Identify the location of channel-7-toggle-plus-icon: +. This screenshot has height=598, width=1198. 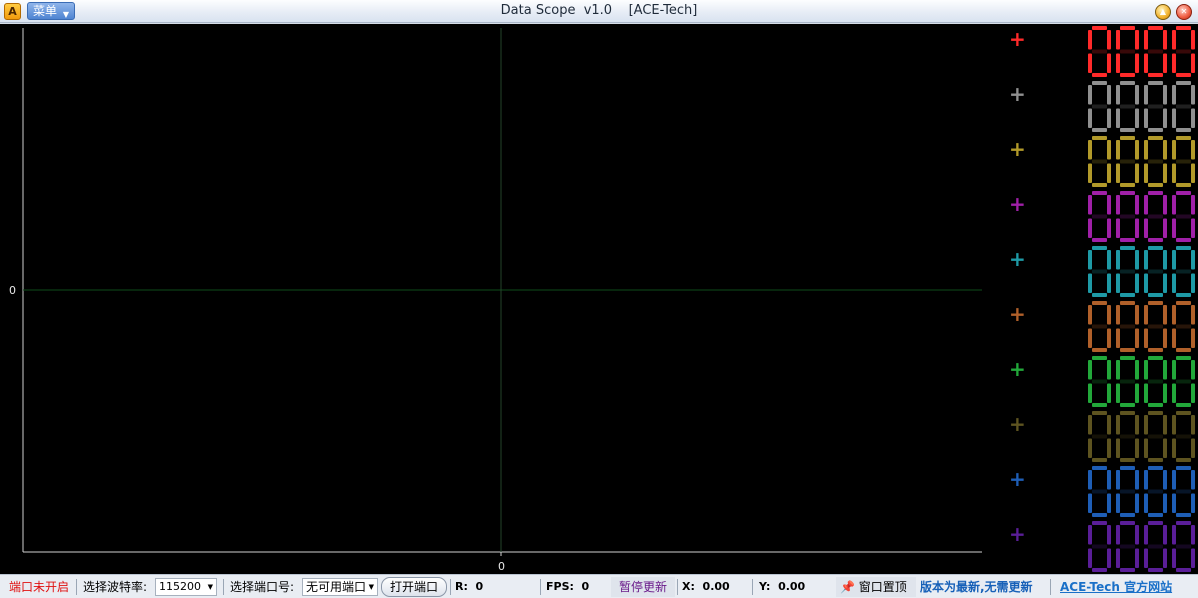
(1017, 369).